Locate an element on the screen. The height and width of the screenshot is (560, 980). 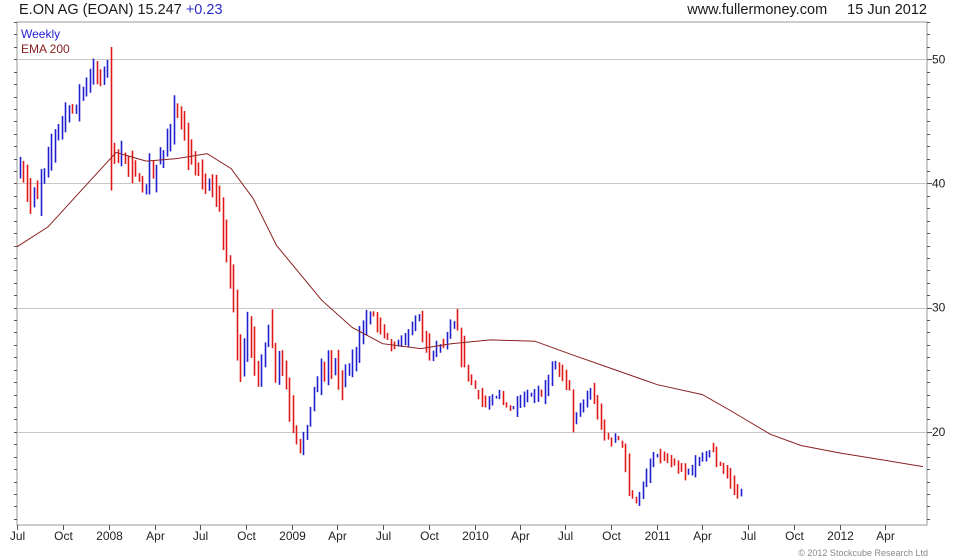
y-axis-label: 30 is located at coordinates (939, 308).